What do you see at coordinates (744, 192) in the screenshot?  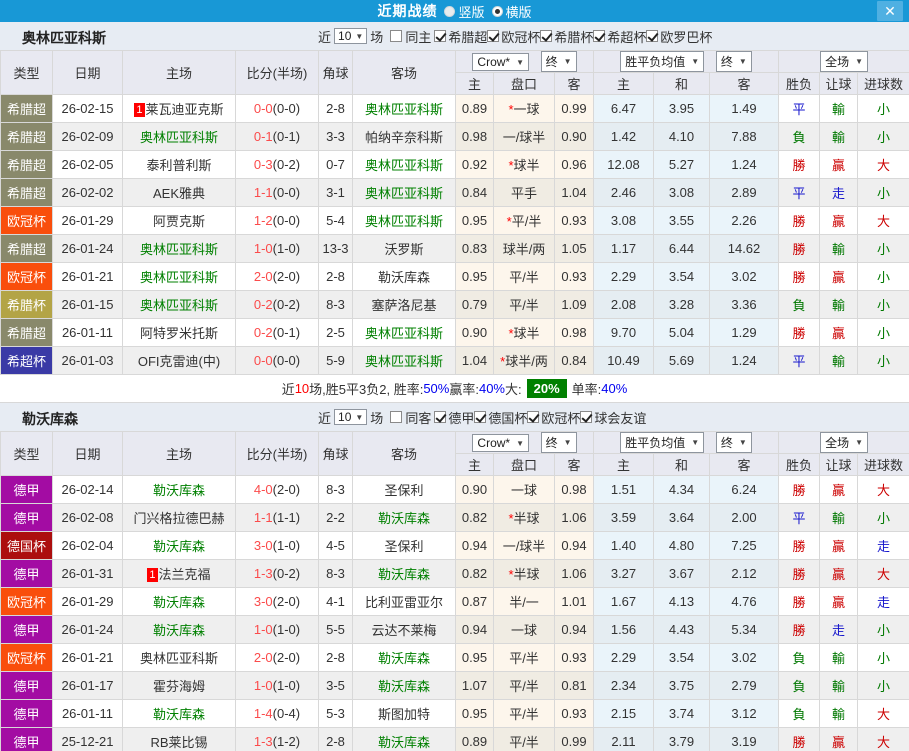 I see `avg-away-cell: 2.89` at bounding box center [744, 192].